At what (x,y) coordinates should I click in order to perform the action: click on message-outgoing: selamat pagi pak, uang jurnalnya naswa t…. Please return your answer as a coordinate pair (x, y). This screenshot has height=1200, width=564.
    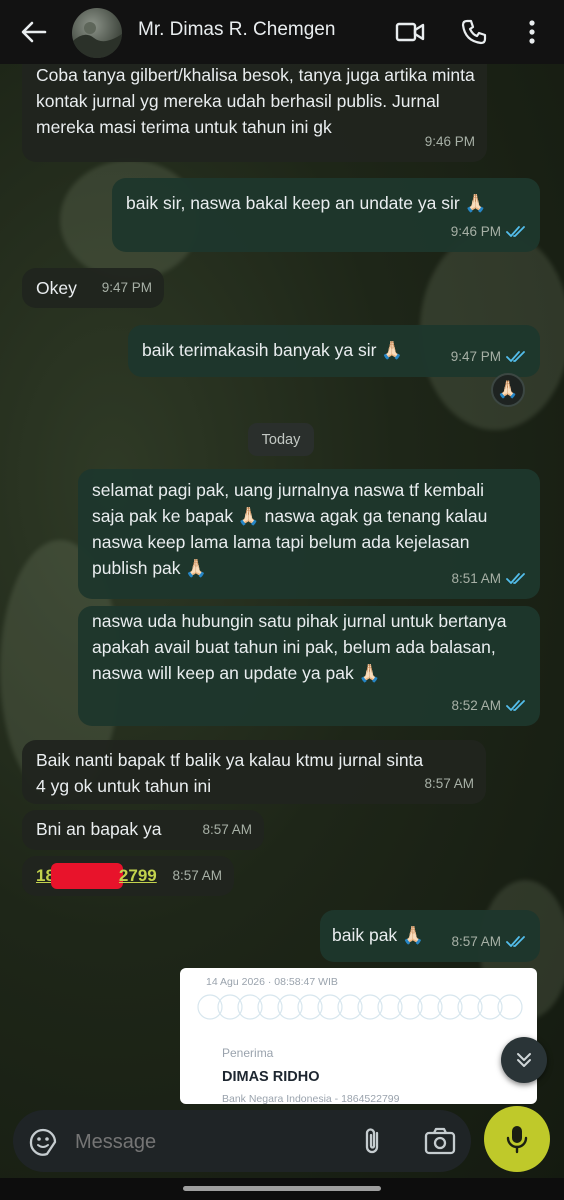
    Looking at the image, I should click on (309, 534).